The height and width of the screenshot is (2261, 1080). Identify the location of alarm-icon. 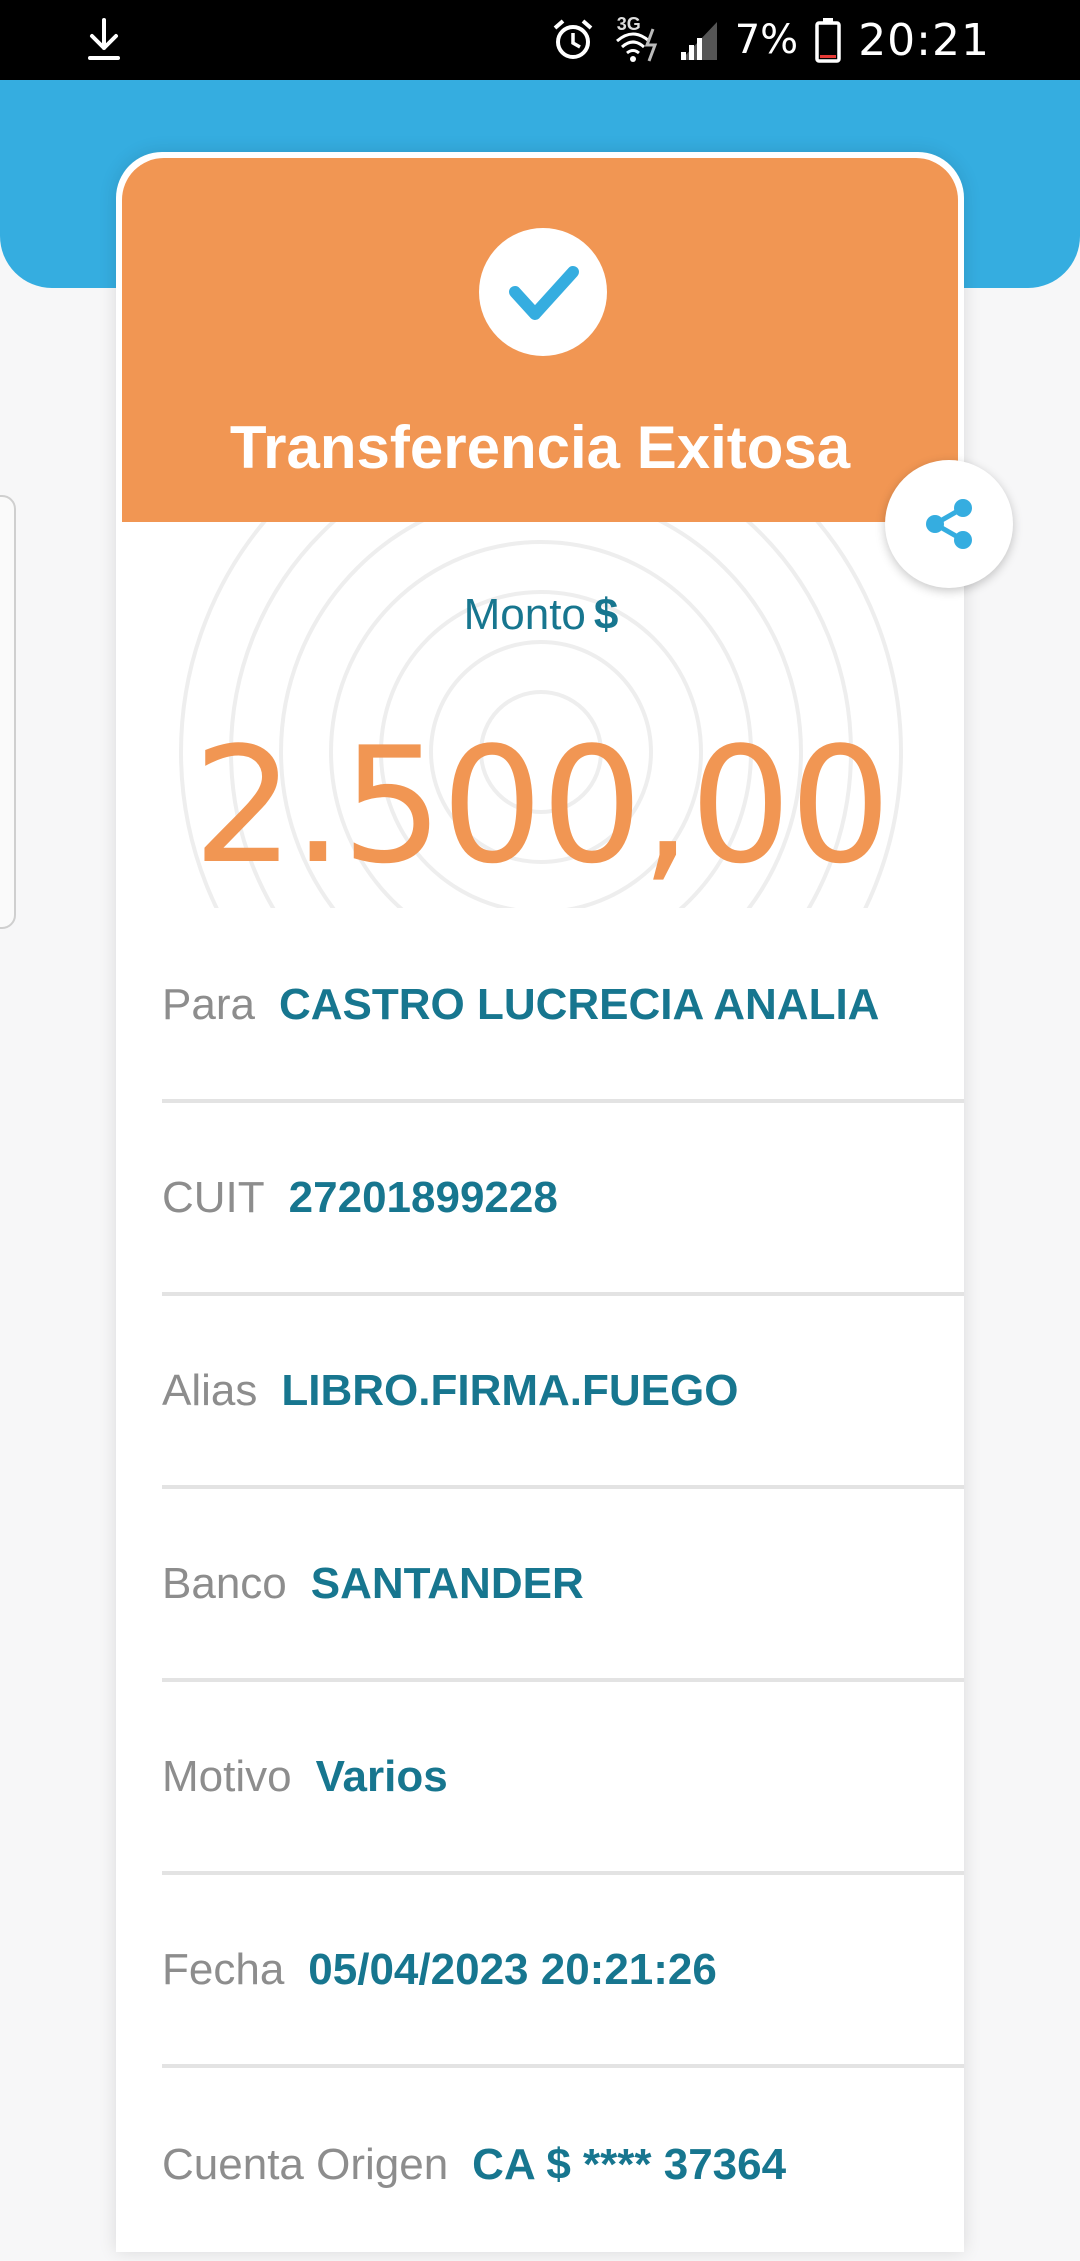
(573, 39).